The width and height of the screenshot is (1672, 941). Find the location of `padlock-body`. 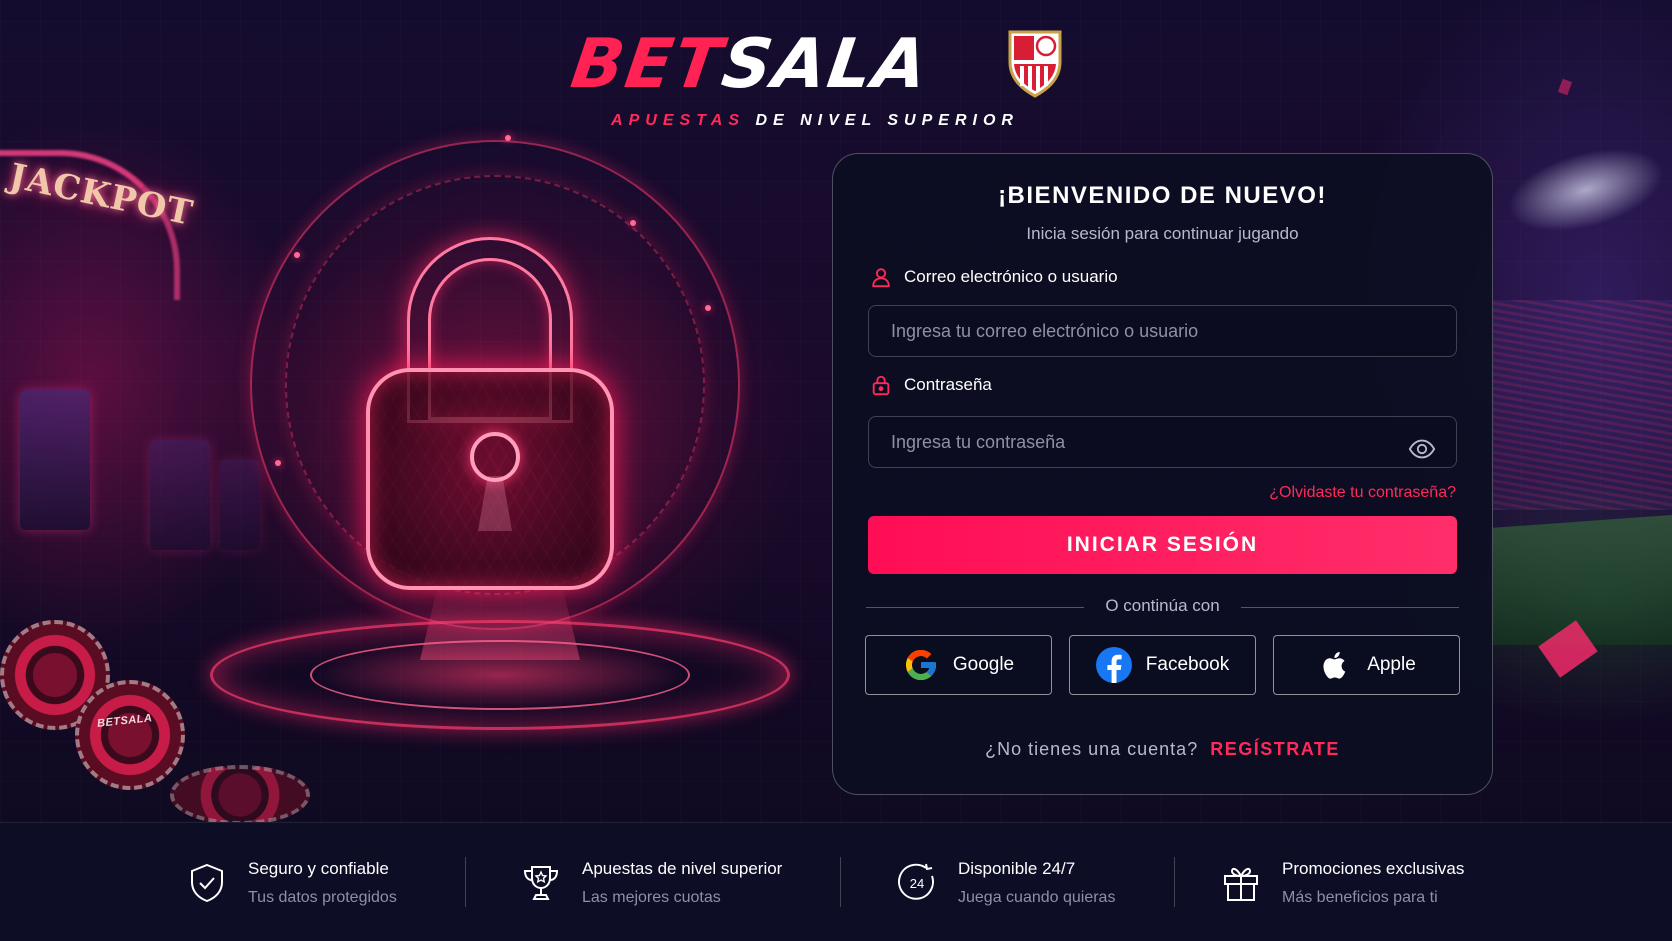

padlock-body is located at coordinates (490, 479).